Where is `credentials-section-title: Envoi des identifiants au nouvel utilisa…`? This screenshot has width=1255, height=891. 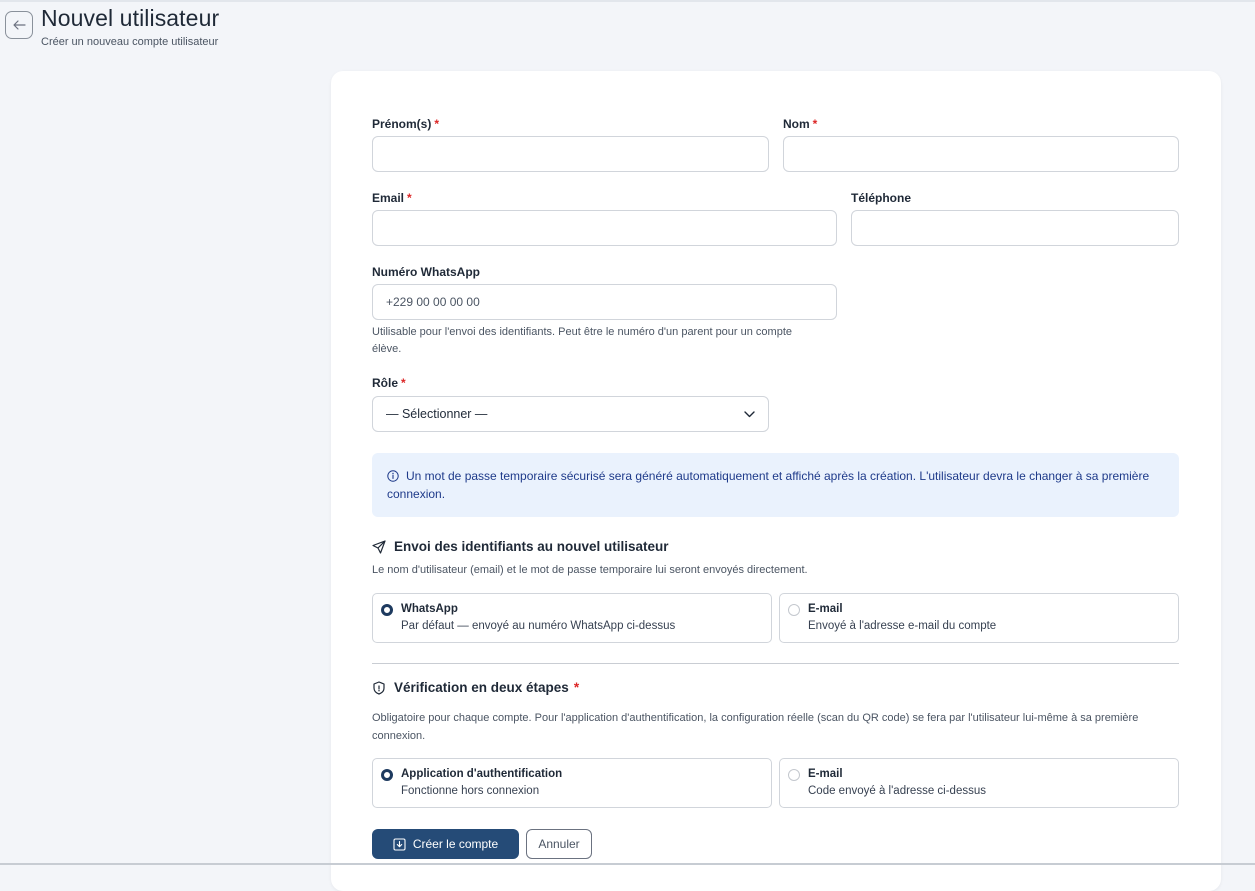
credentials-section-title: Envoi des identifiants au nouvel utilisa… is located at coordinates (520, 546).